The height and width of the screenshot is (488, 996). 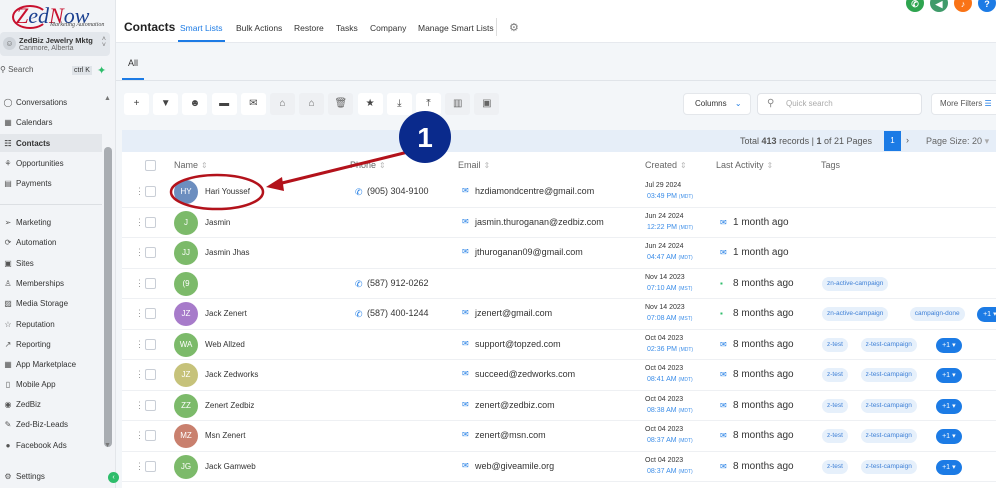 What do you see at coordinates (343, 168) in the screenshot?
I see `annotation-arrow` at bounding box center [343, 168].